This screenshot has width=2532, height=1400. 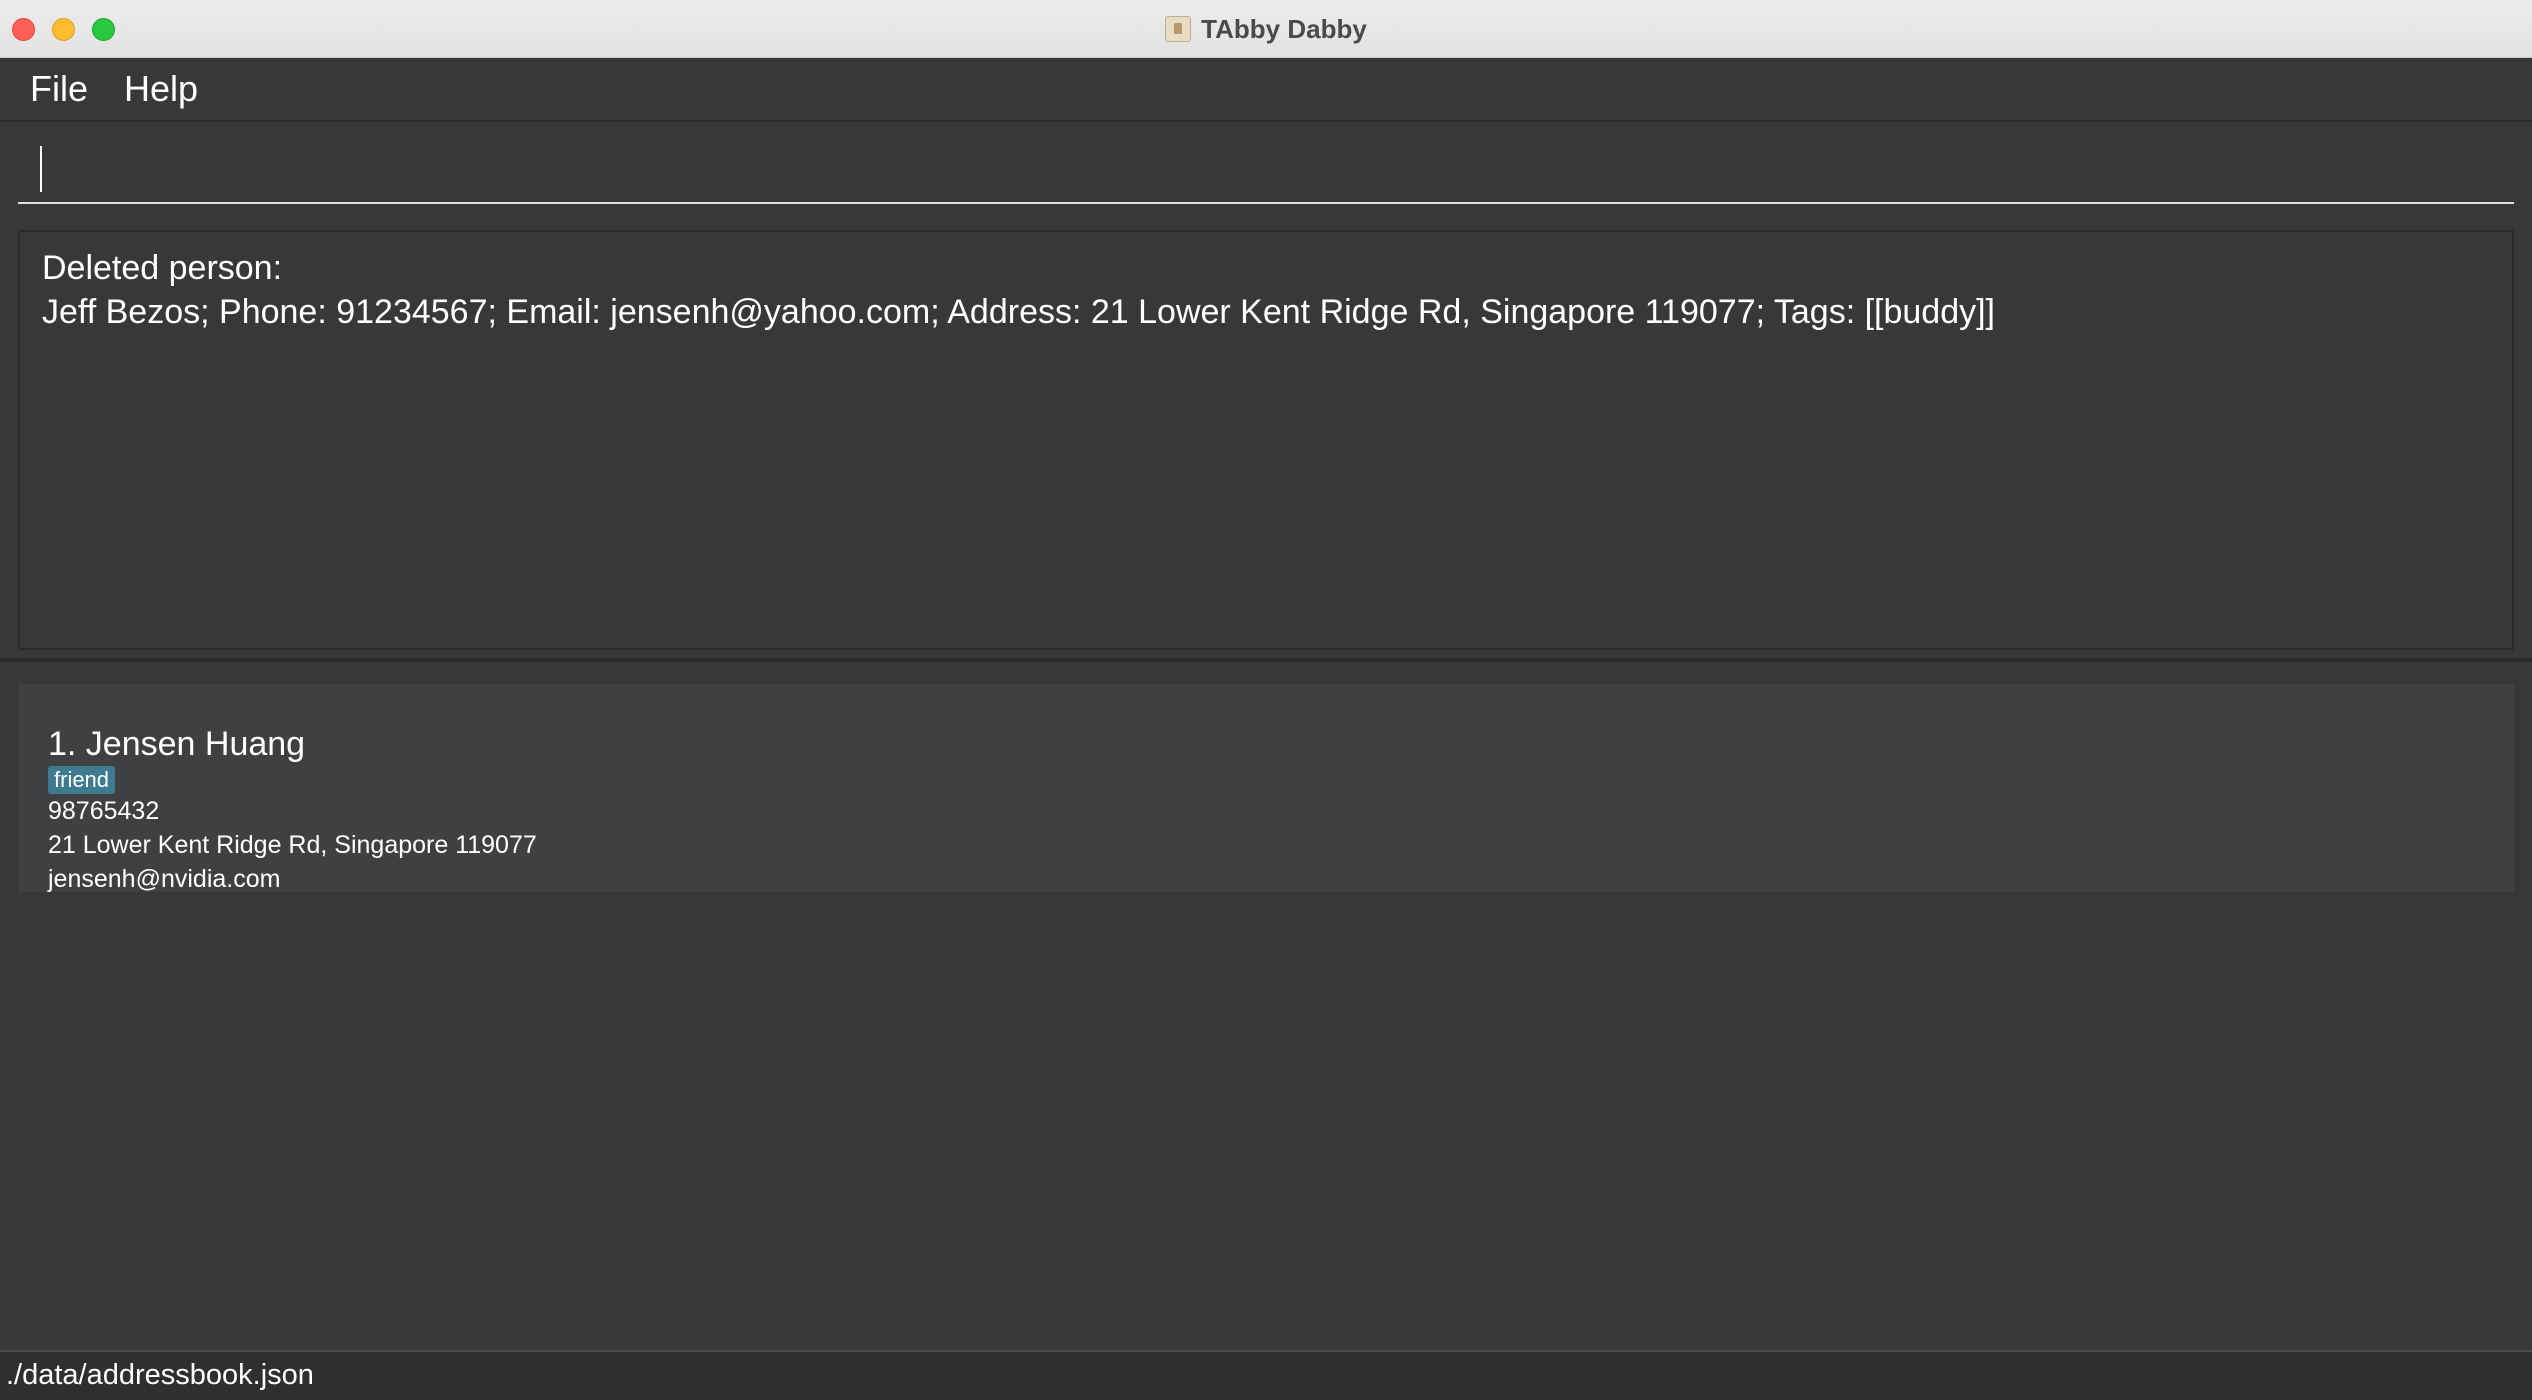 I want to click on person-email: jensenh@nvidia.com, so click(x=164, y=879).